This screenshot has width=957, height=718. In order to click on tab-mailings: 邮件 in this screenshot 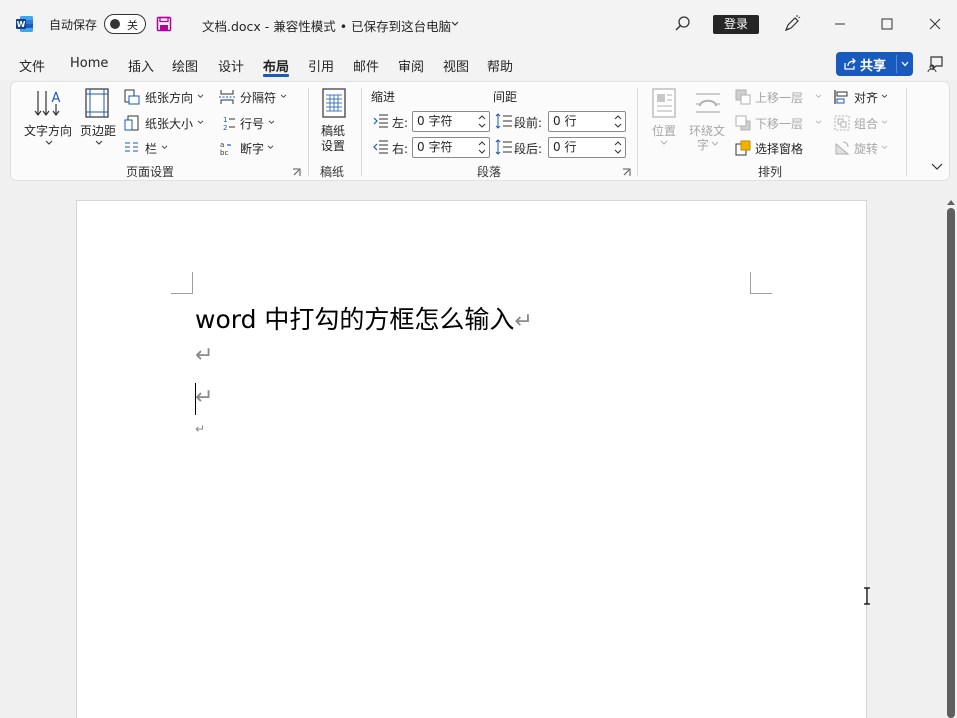, I will do `click(366, 65)`.